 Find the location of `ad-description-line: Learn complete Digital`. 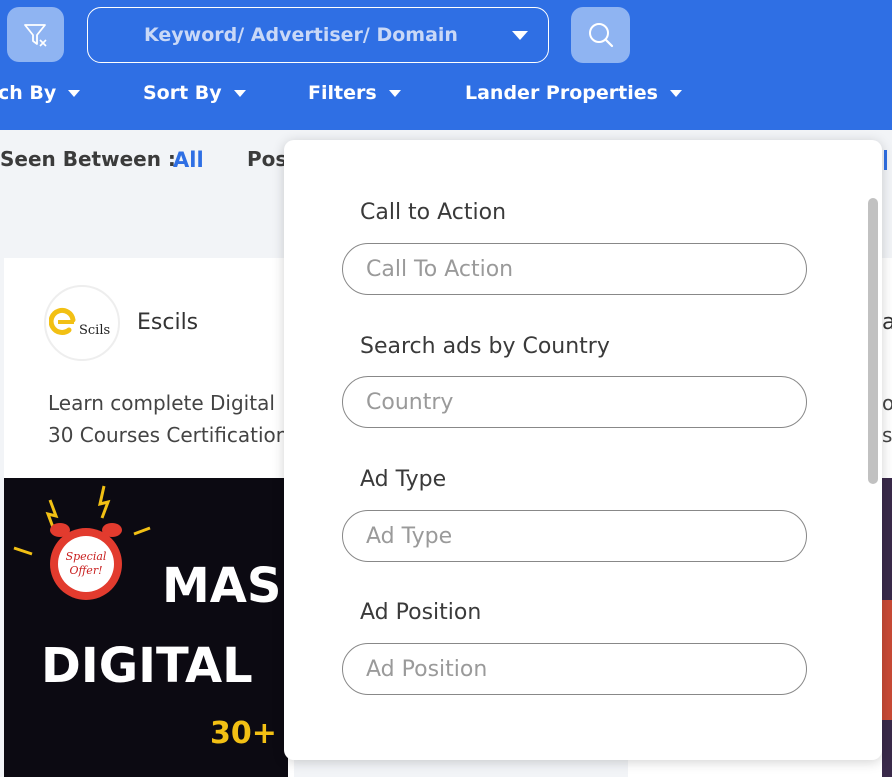

ad-description-line: Learn complete Digital is located at coordinates (161, 403).